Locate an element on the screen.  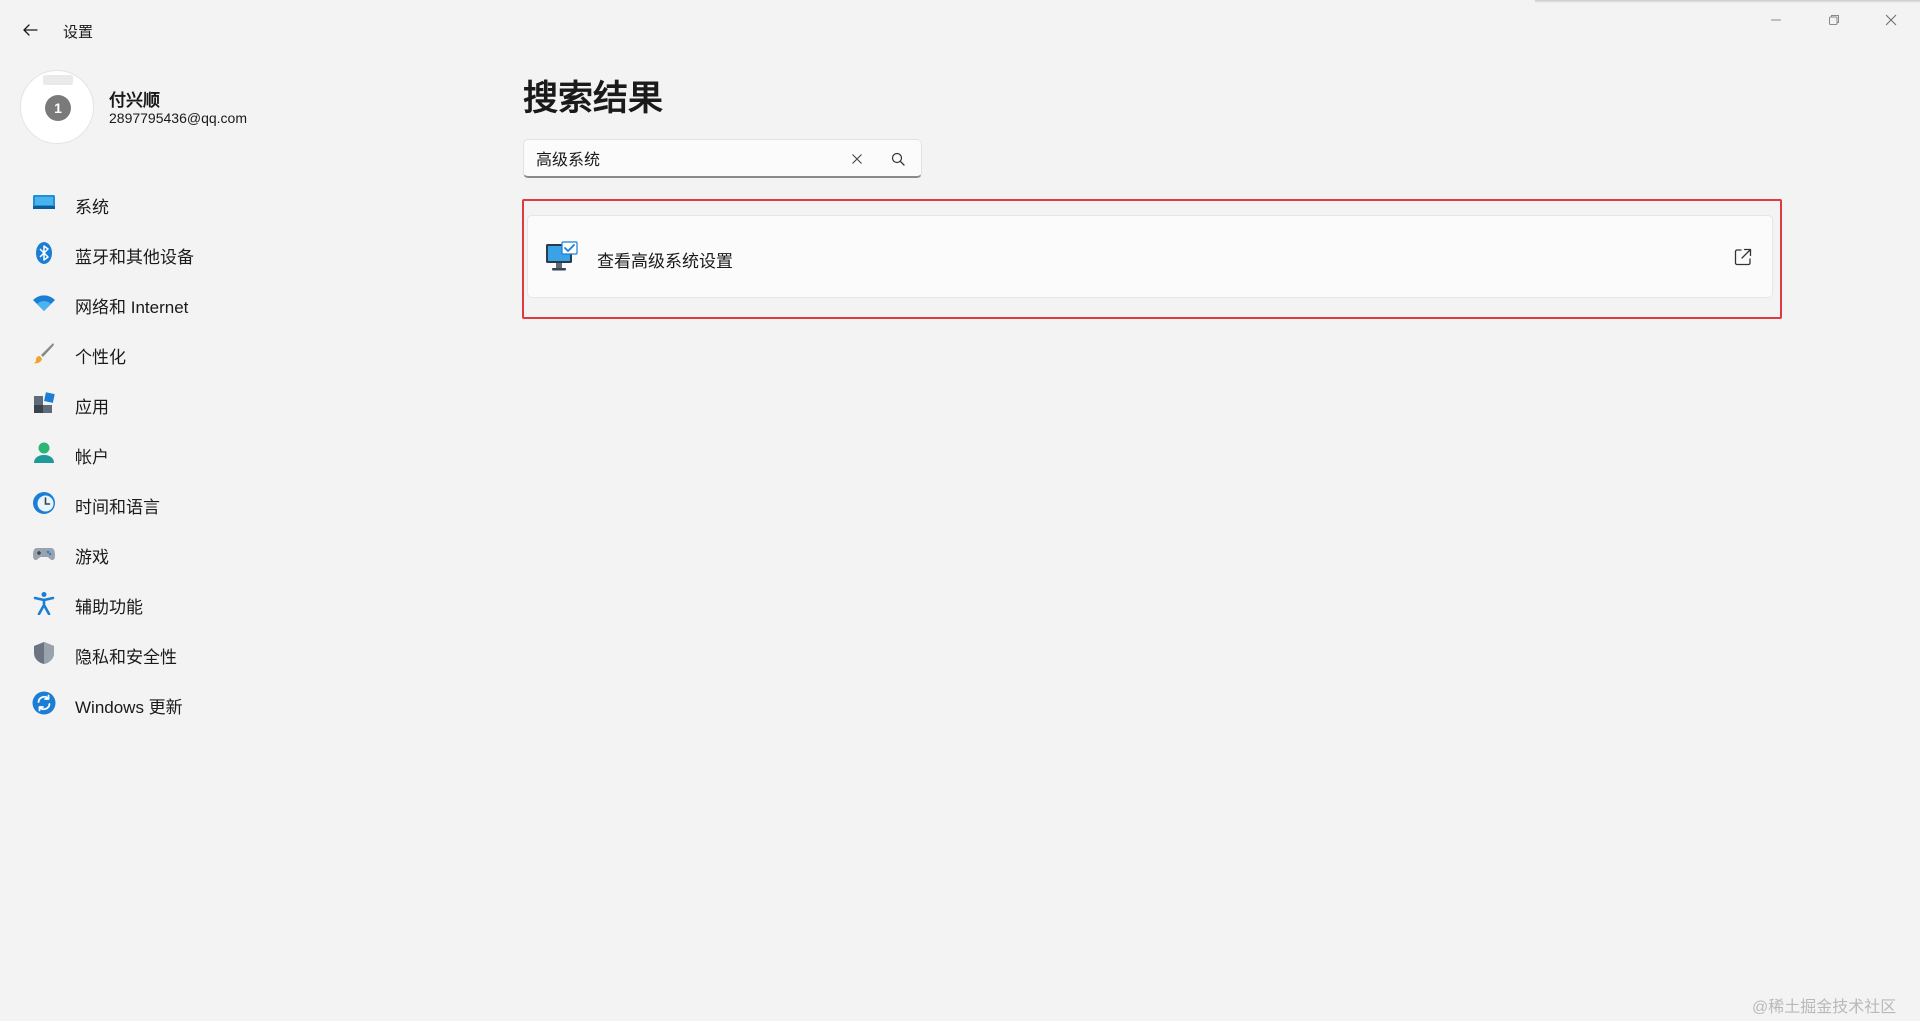
sidebar-item-label: 隐私和安全性 is located at coordinates (126, 657).